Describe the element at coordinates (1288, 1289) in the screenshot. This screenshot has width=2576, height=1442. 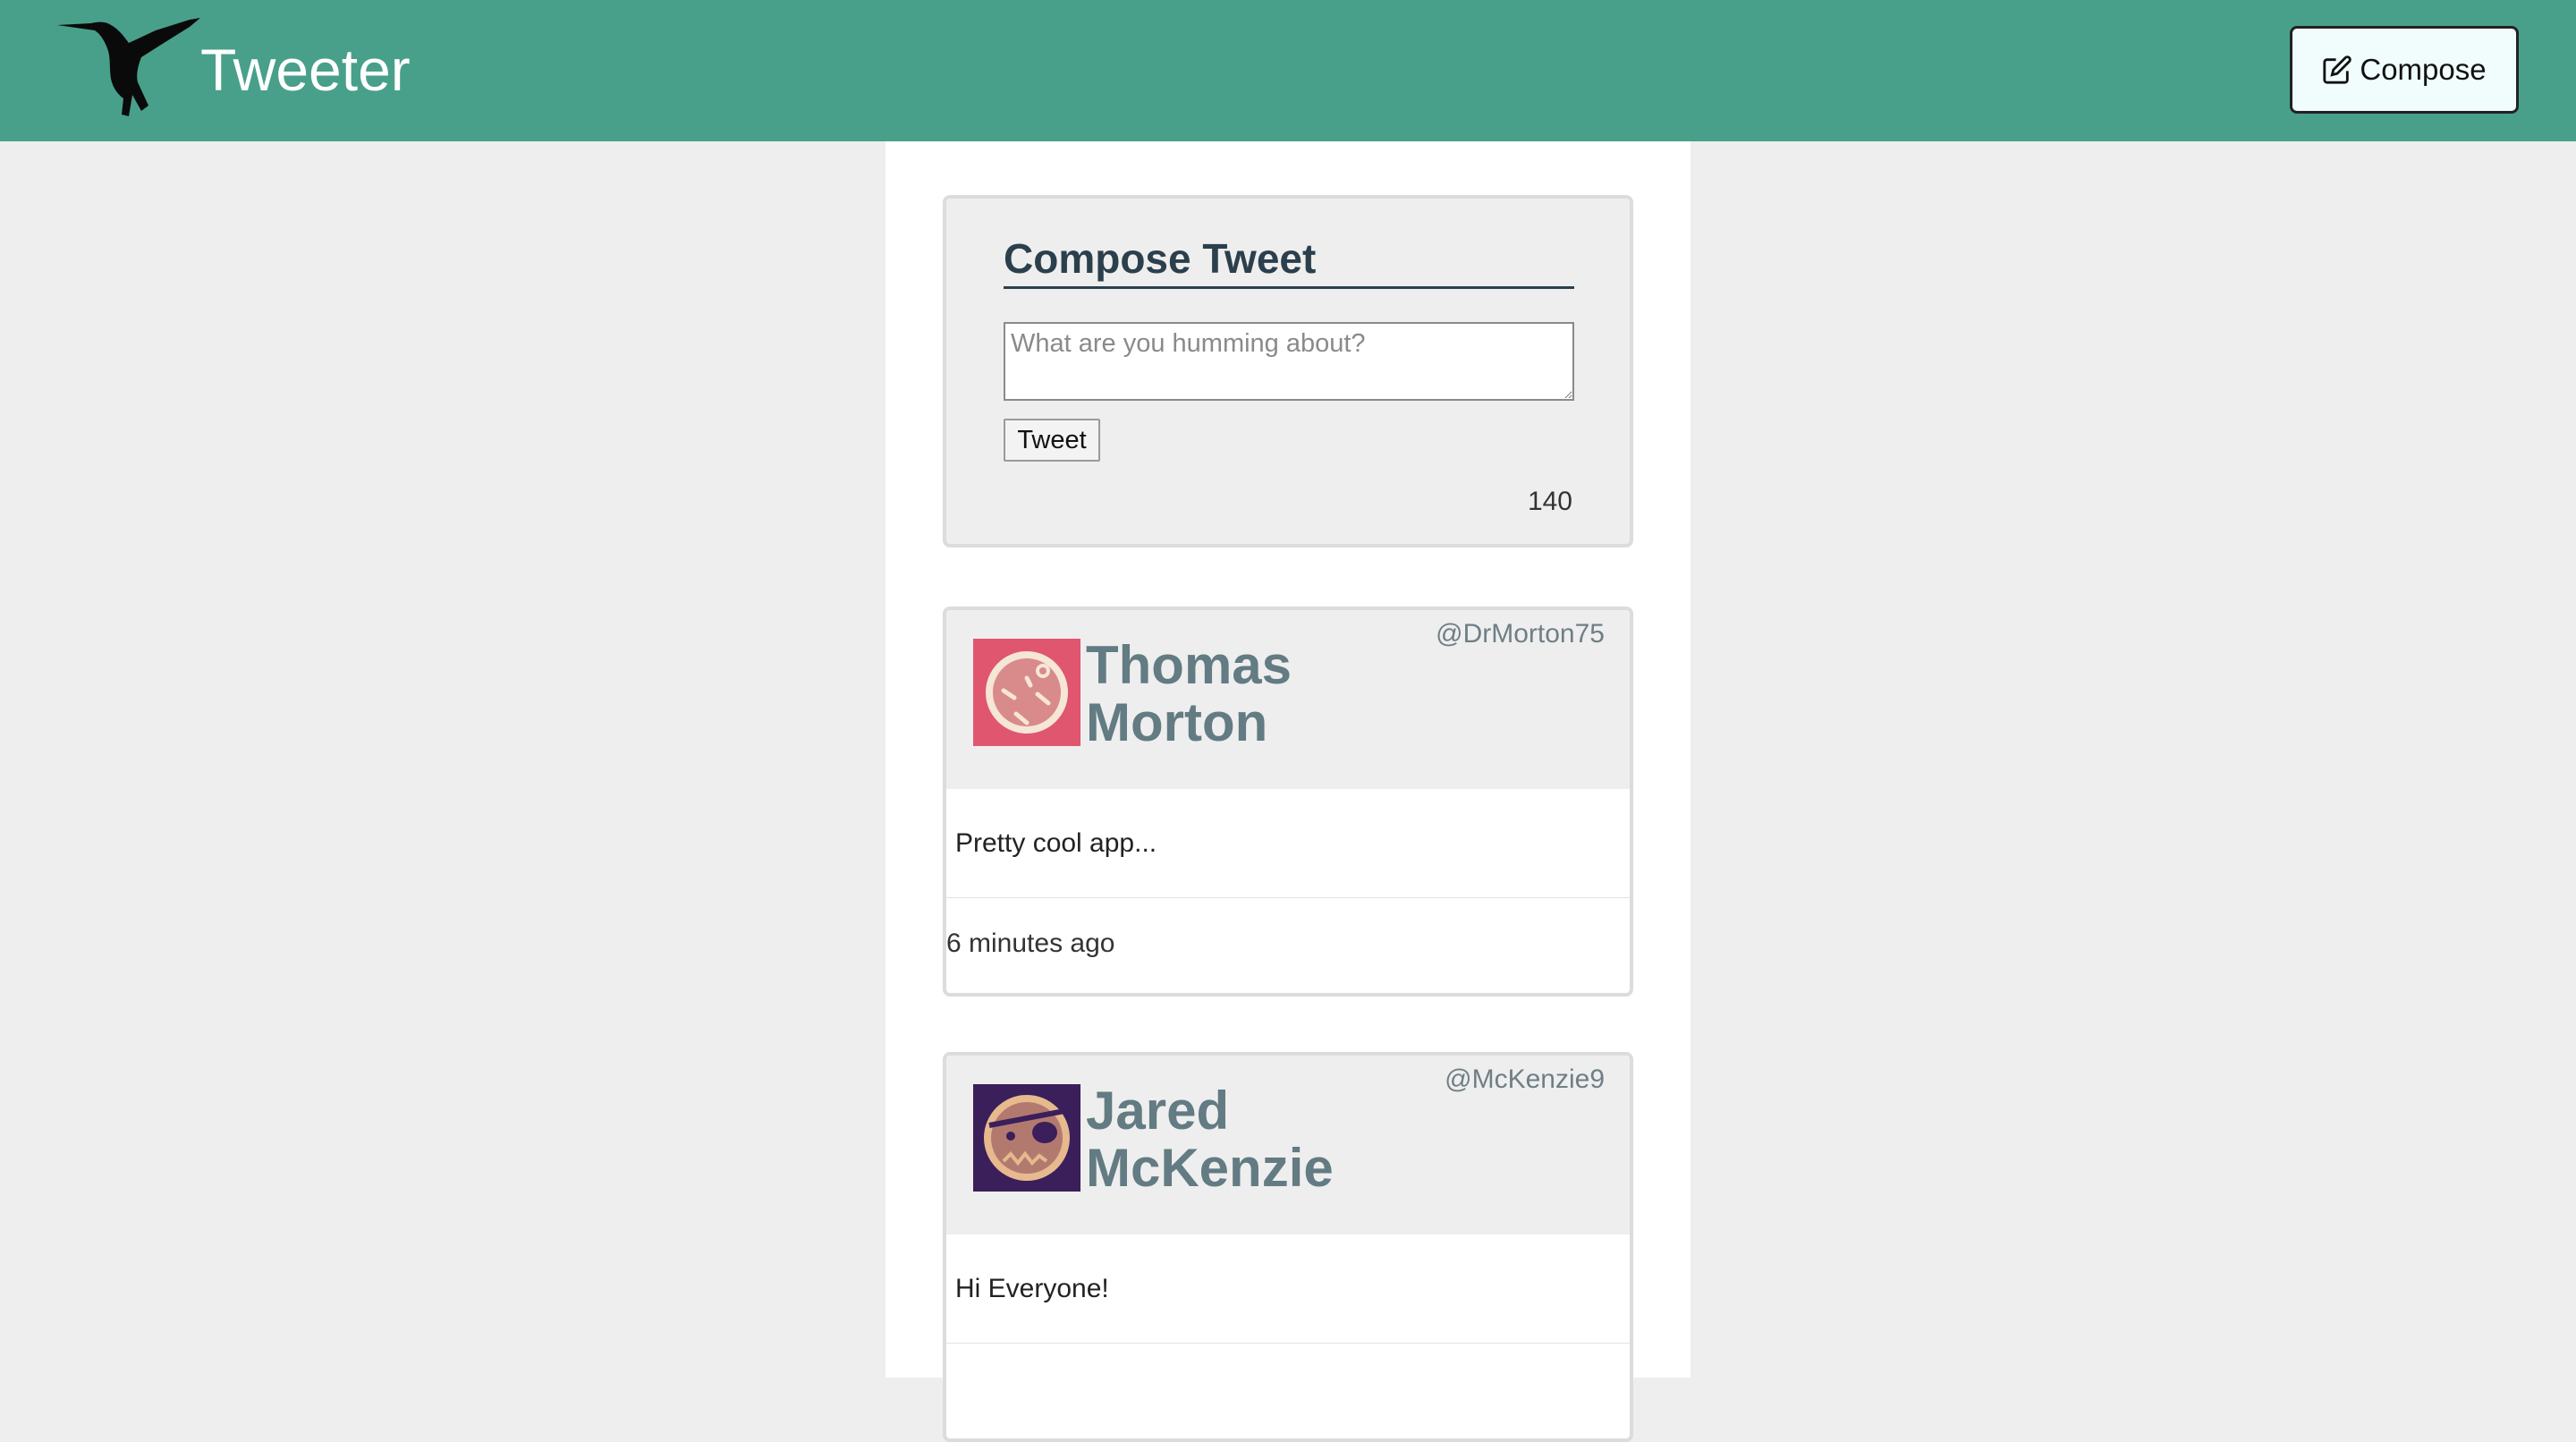
I see `tweet-content: Hi Everyone!` at that location.